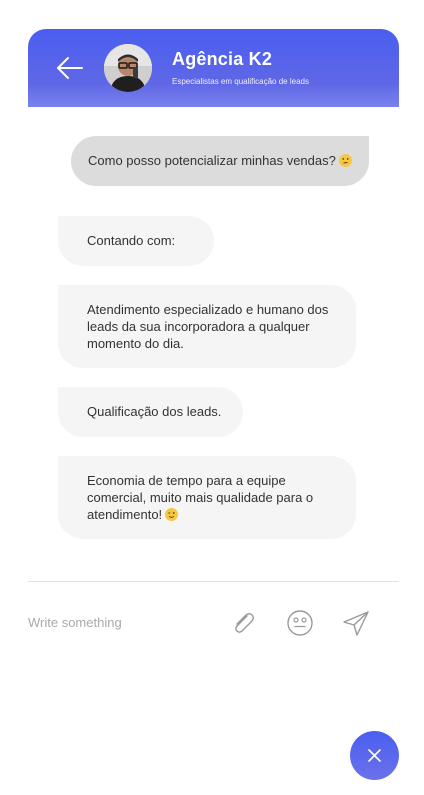 The width and height of the screenshot is (424, 795). I want to click on message-agent: Qualificação dos leads., so click(150, 412).